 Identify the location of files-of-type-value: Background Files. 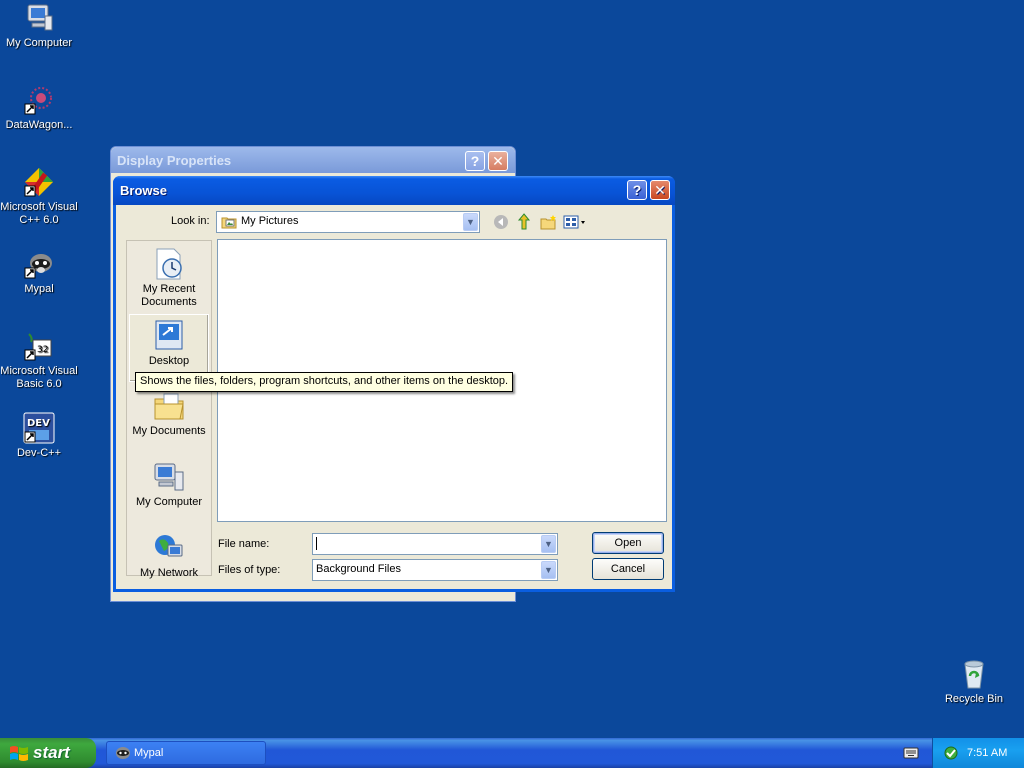
(358, 569).